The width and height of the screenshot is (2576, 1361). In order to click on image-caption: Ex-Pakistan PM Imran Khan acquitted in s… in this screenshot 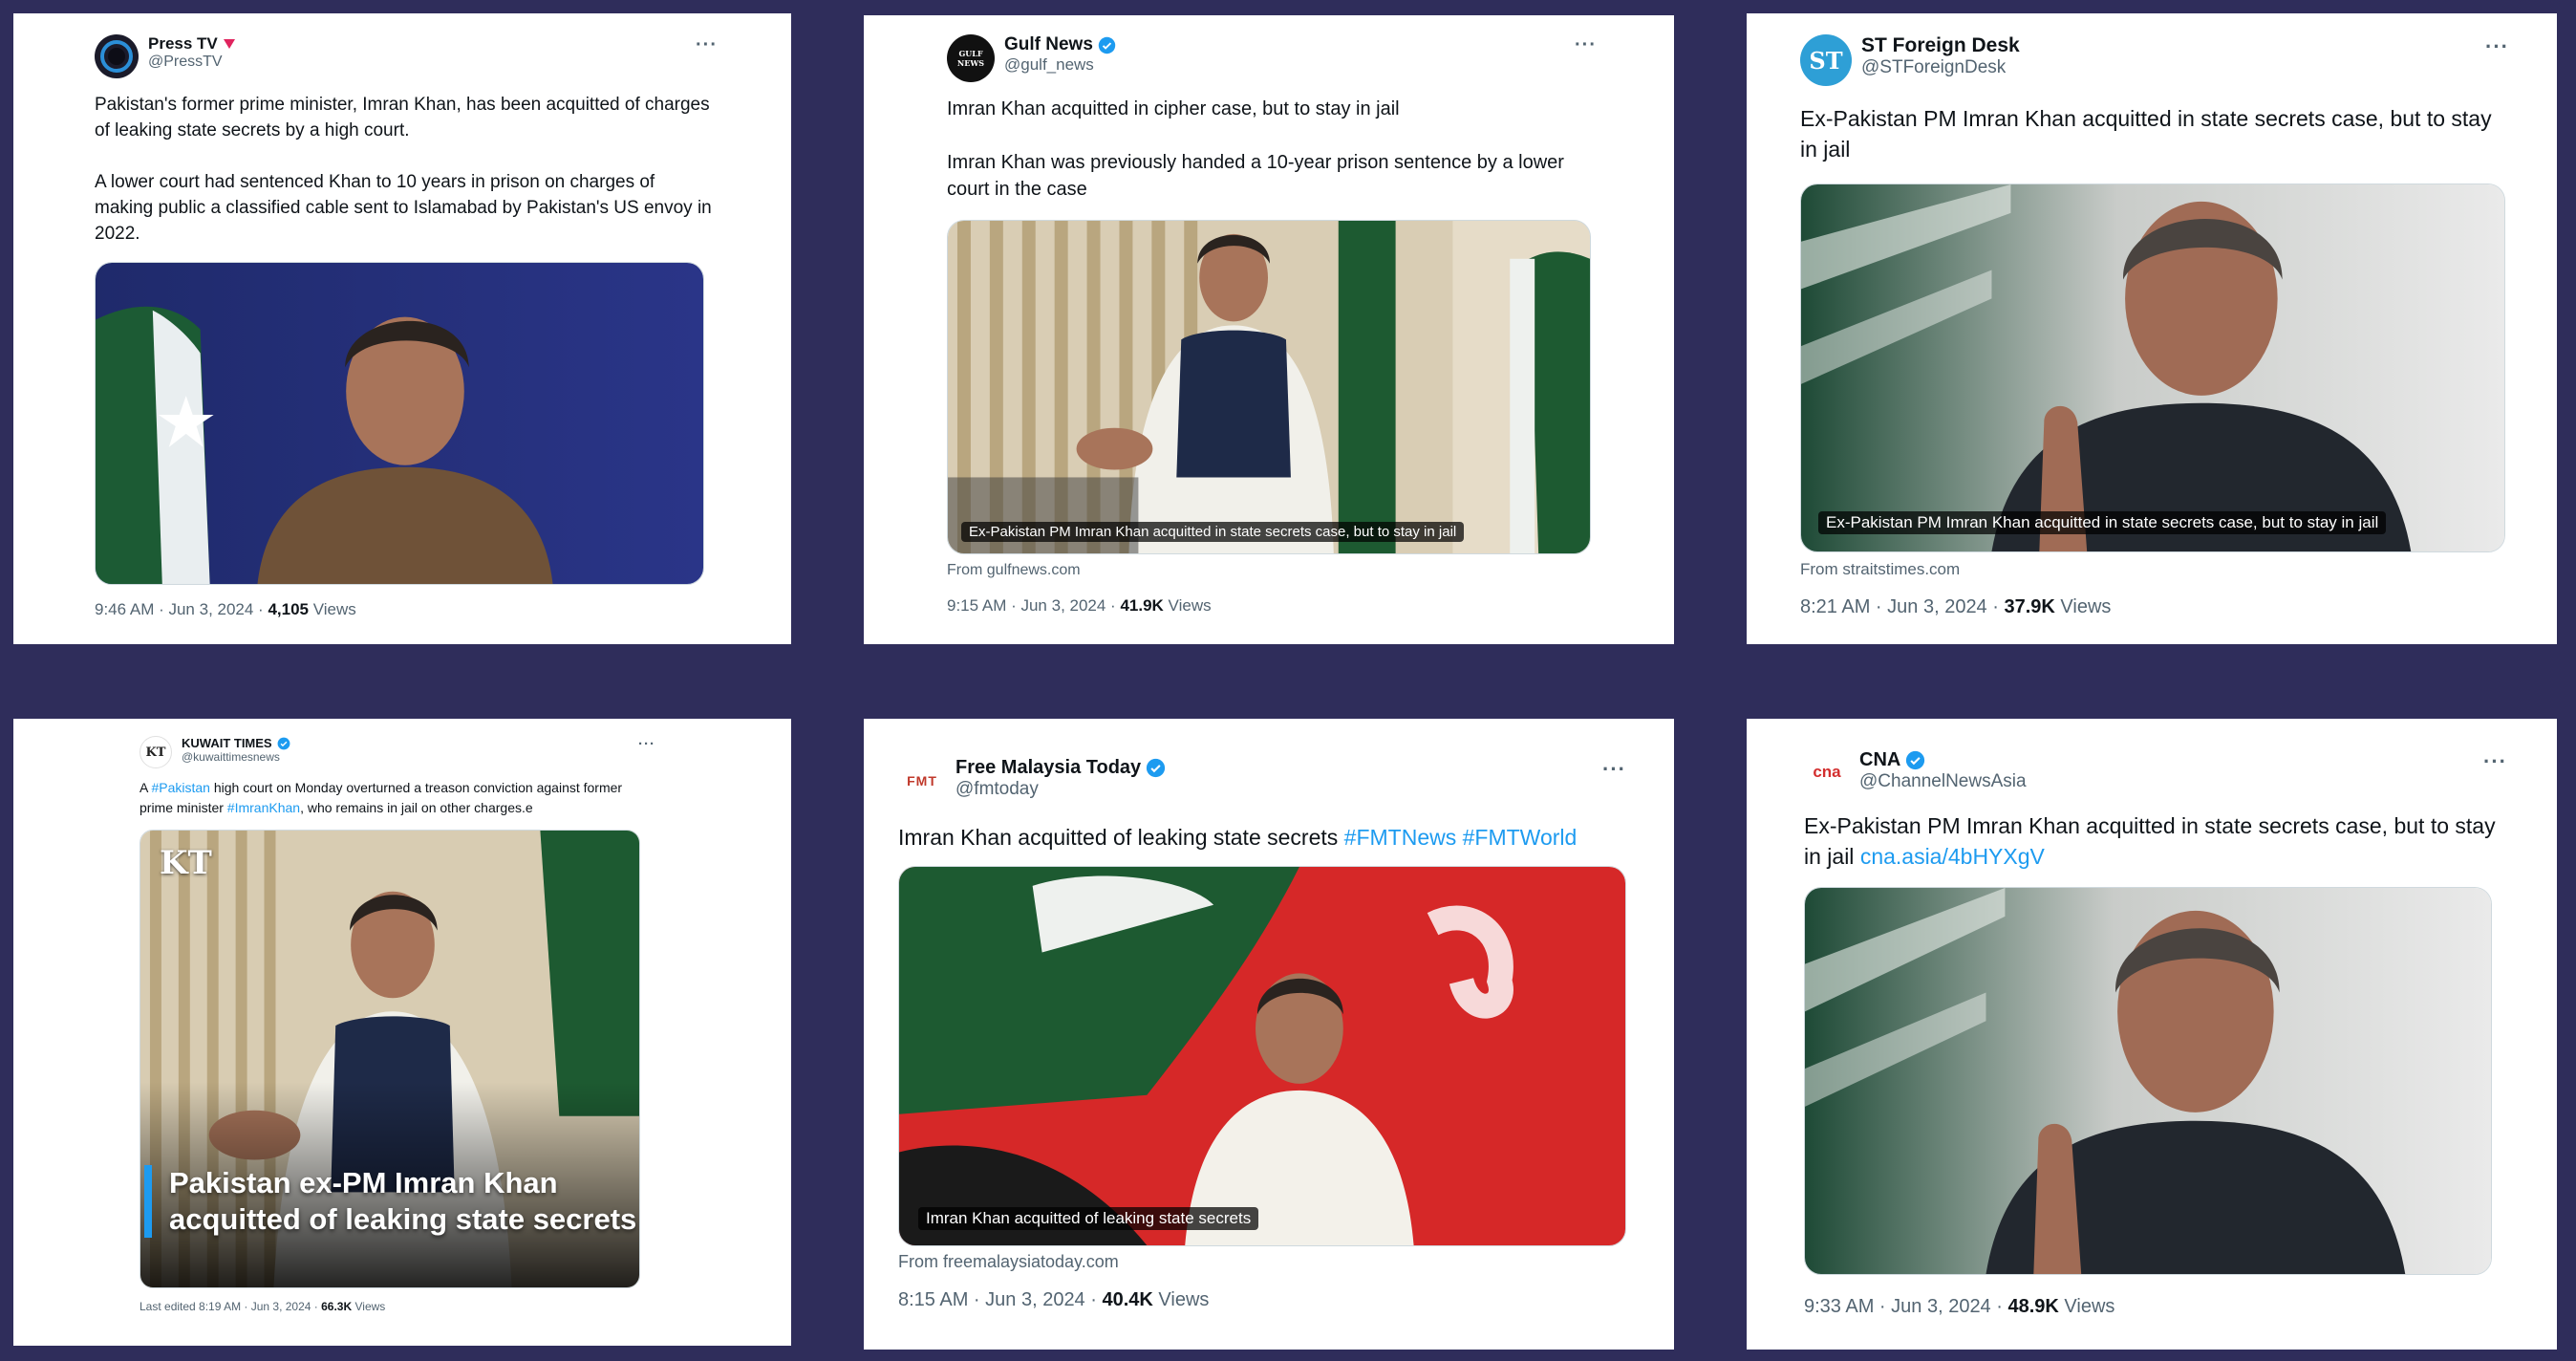, I will do `click(2102, 522)`.